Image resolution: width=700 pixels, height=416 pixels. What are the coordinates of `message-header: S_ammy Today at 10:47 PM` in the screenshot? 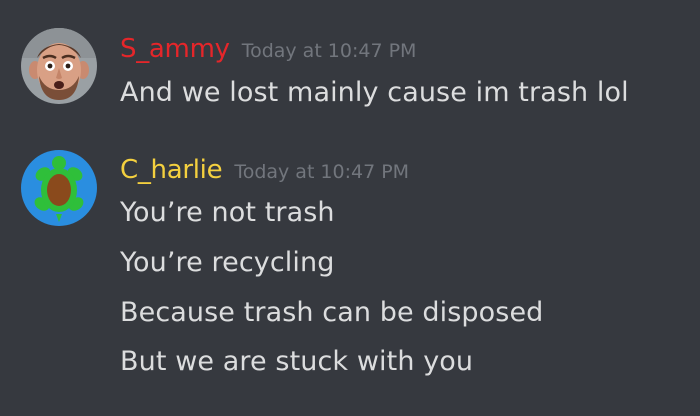 It's located at (268, 49).